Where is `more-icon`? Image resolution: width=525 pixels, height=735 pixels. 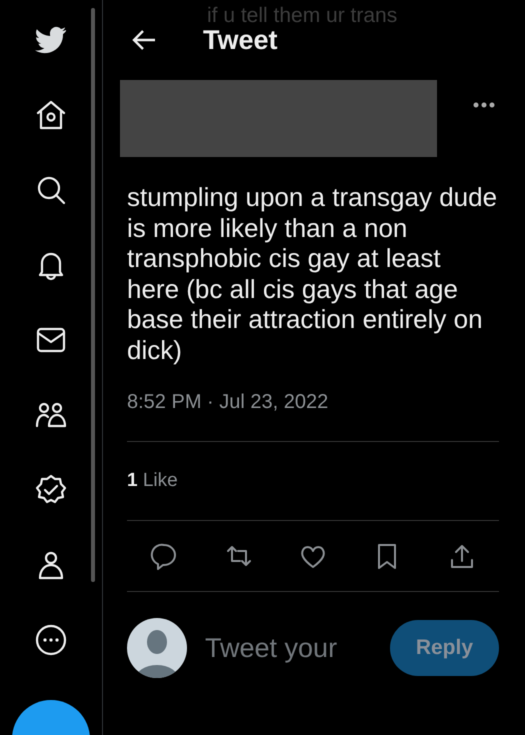 more-icon is located at coordinates (484, 105).